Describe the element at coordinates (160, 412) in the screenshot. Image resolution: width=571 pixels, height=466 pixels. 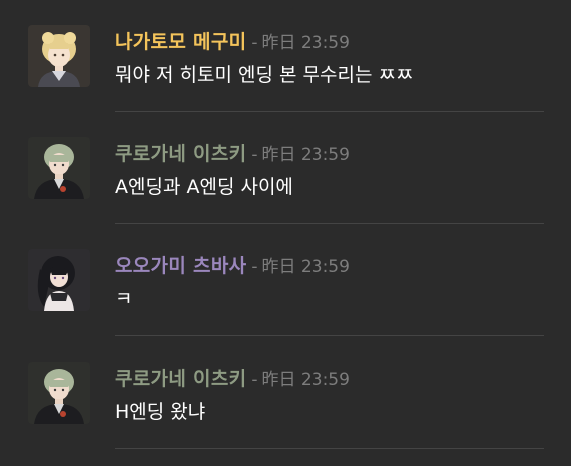
I see `message-text: H엔딩 왔냐` at that location.